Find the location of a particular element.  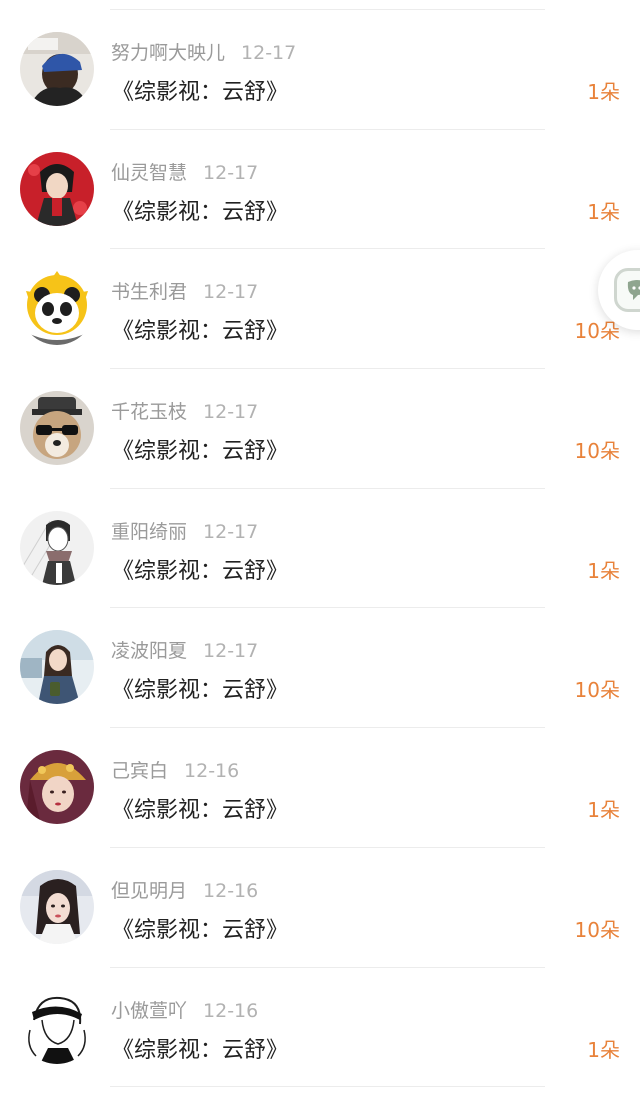

row-divider is located at coordinates (327, 1087).